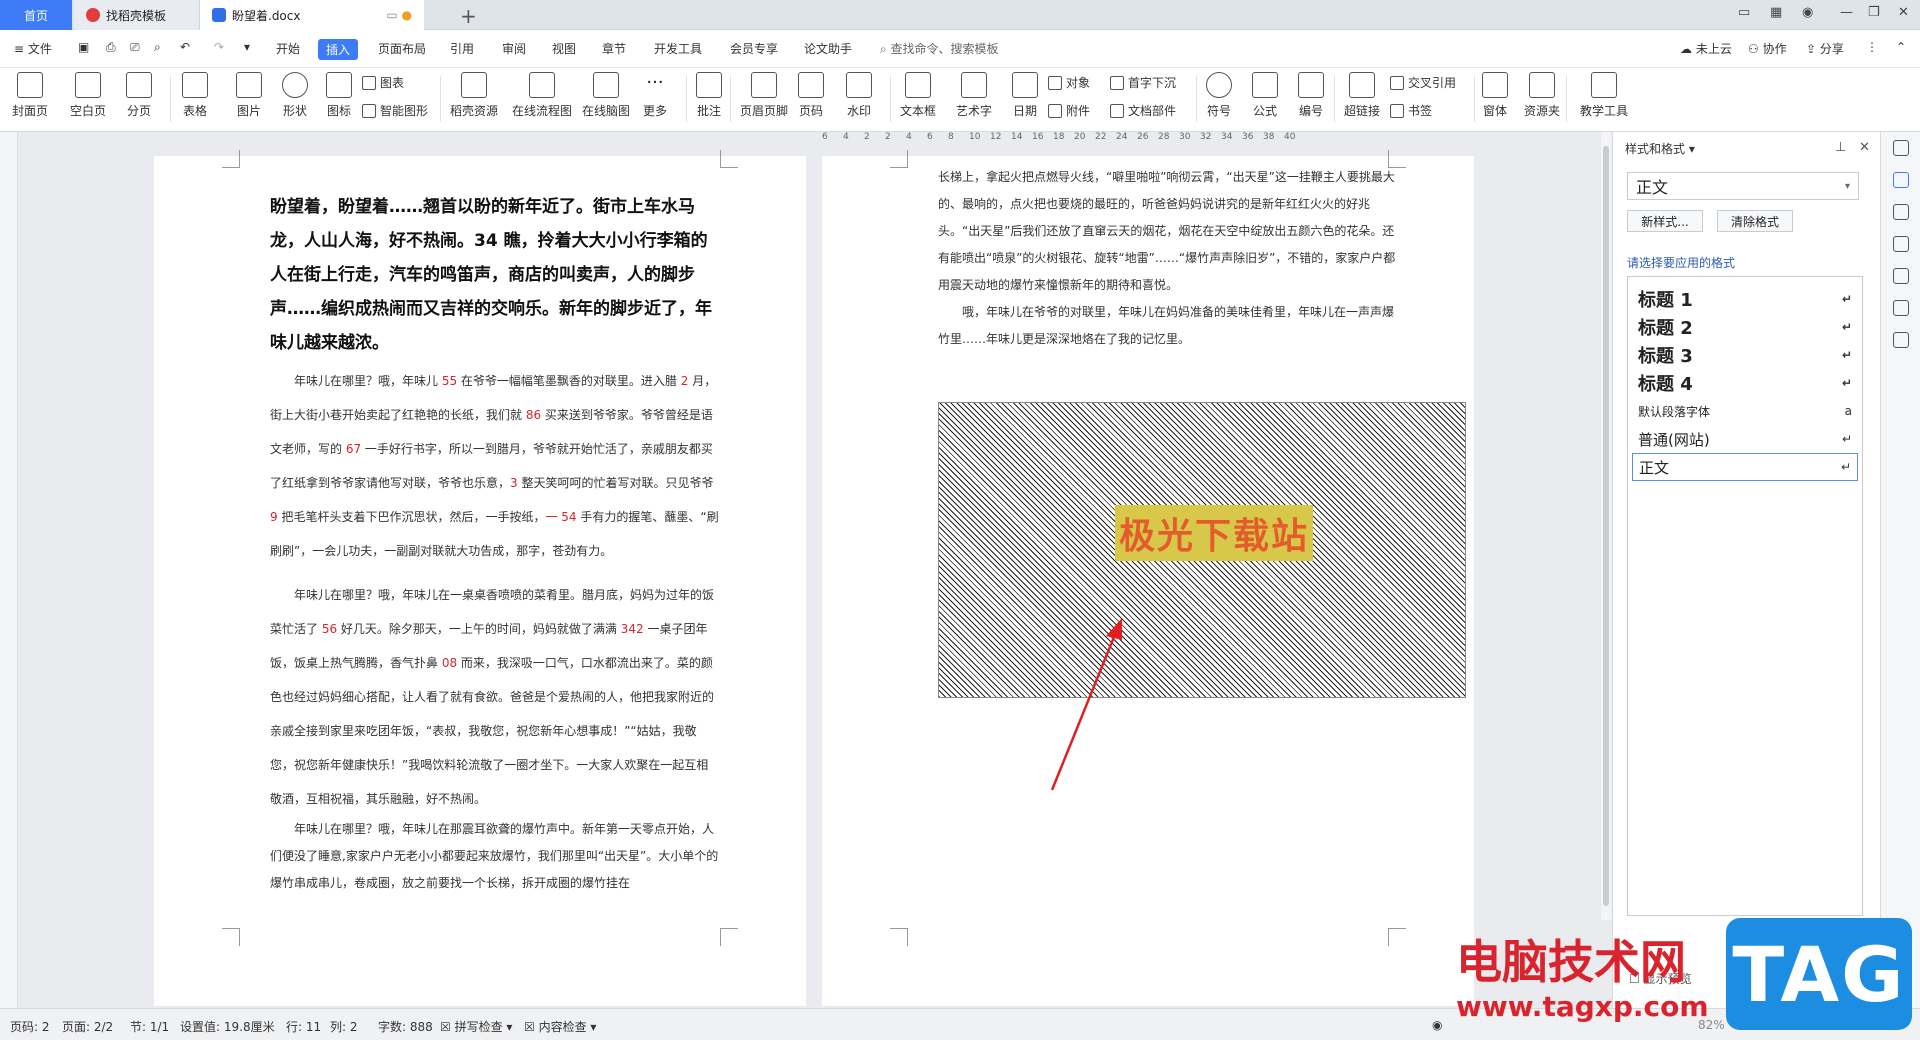 The image size is (1920, 1040). What do you see at coordinates (764, 95) in the screenshot?
I see `header-footer-button: 页眉页脚` at bounding box center [764, 95].